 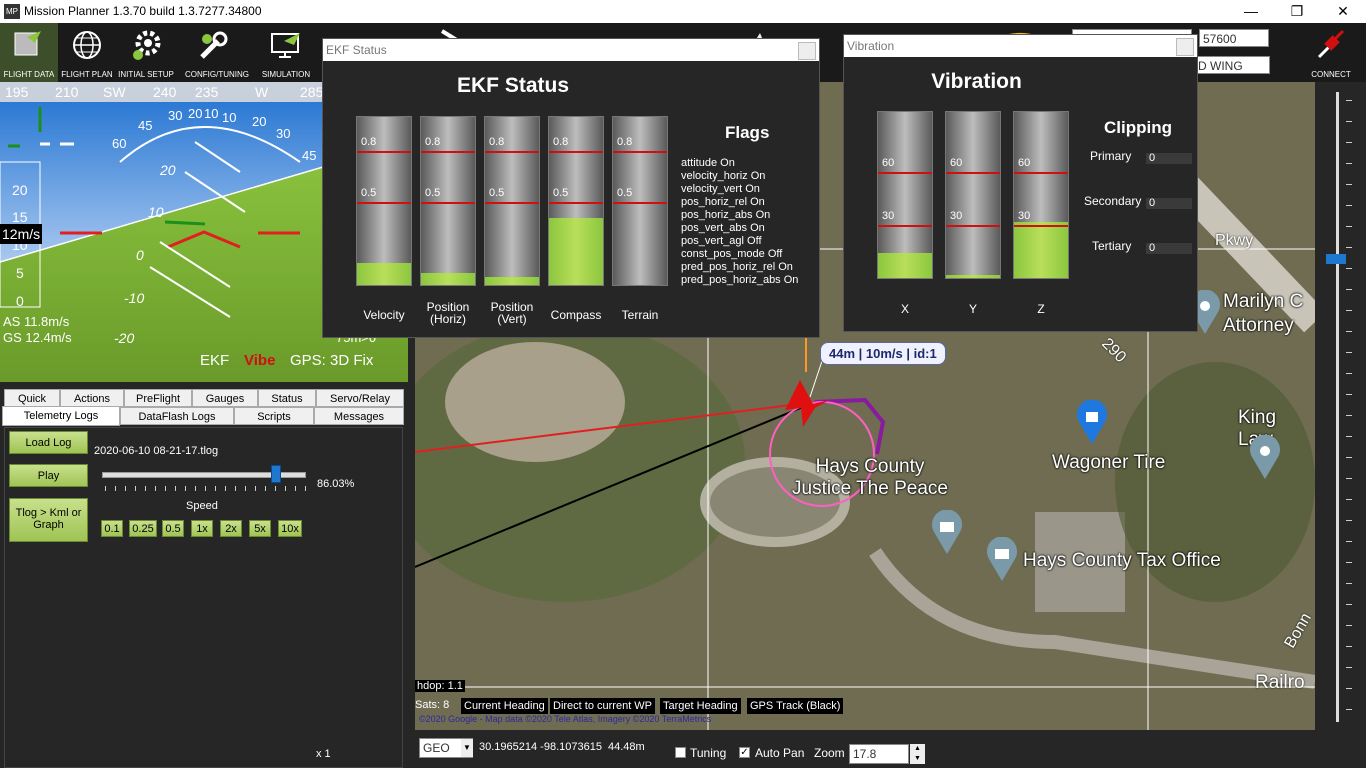 I want to click on clipping-heading: Clipping, so click(x=1138, y=127).